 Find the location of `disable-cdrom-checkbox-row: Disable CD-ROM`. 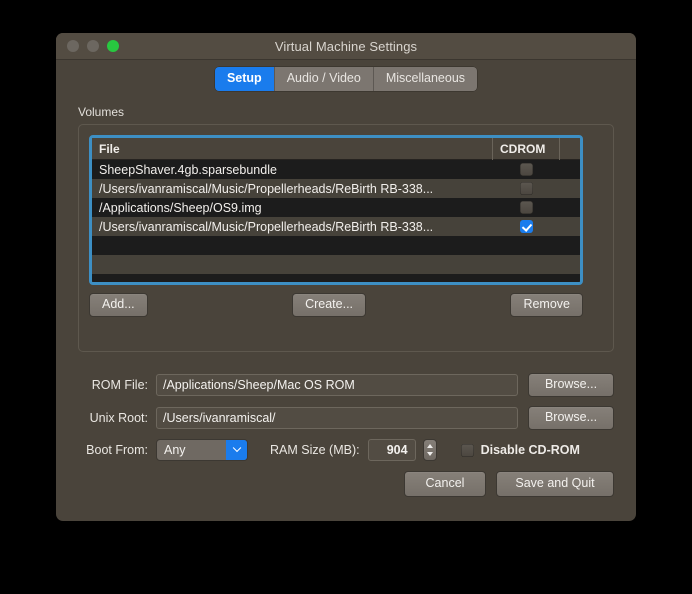

disable-cdrom-checkbox-row: Disable CD-ROM is located at coordinates (520, 450).